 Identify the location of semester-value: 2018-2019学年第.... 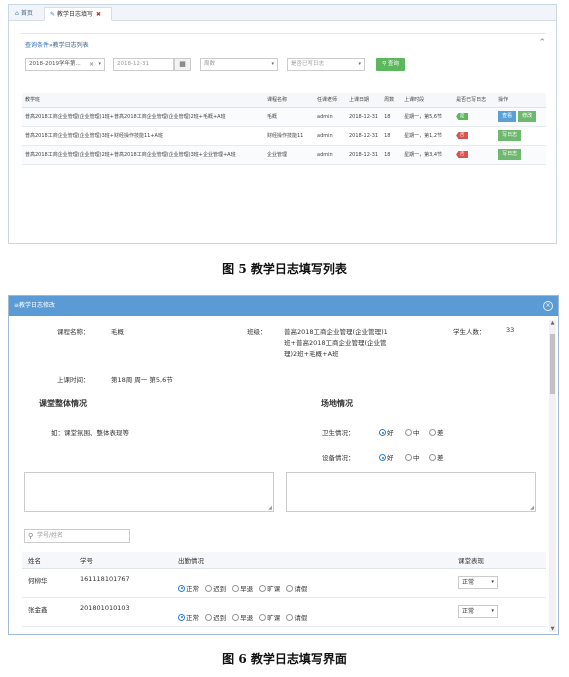
(55, 64).